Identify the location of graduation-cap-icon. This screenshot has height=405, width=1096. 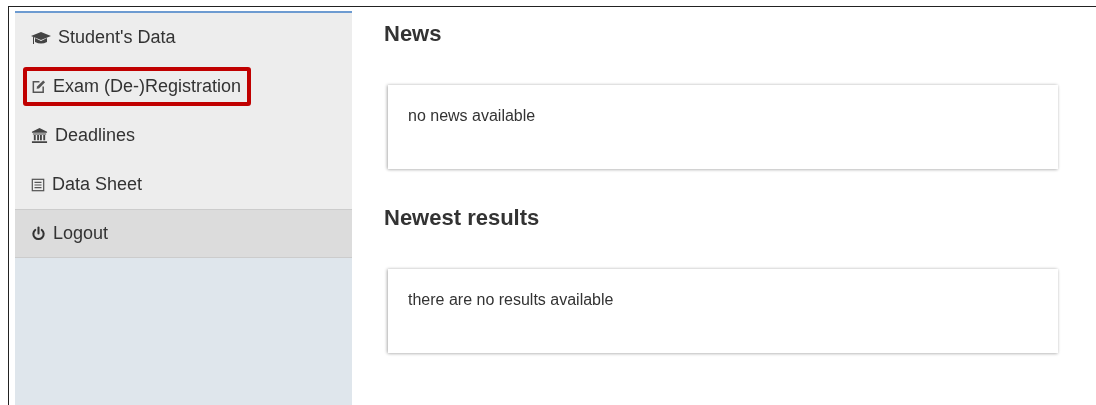
(41, 37).